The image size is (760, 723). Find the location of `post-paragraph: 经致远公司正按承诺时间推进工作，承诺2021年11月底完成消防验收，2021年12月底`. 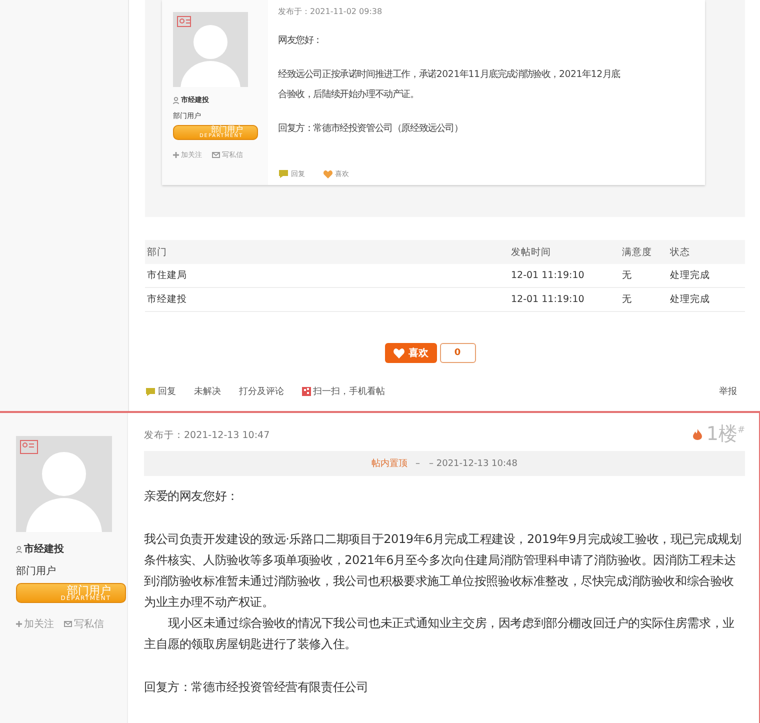

post-paragraph: 经致远公司正按承诺时间推进工作，承诺2021年11月底完成消防验收，2021年12月底 is located at coordinates (450, 75).